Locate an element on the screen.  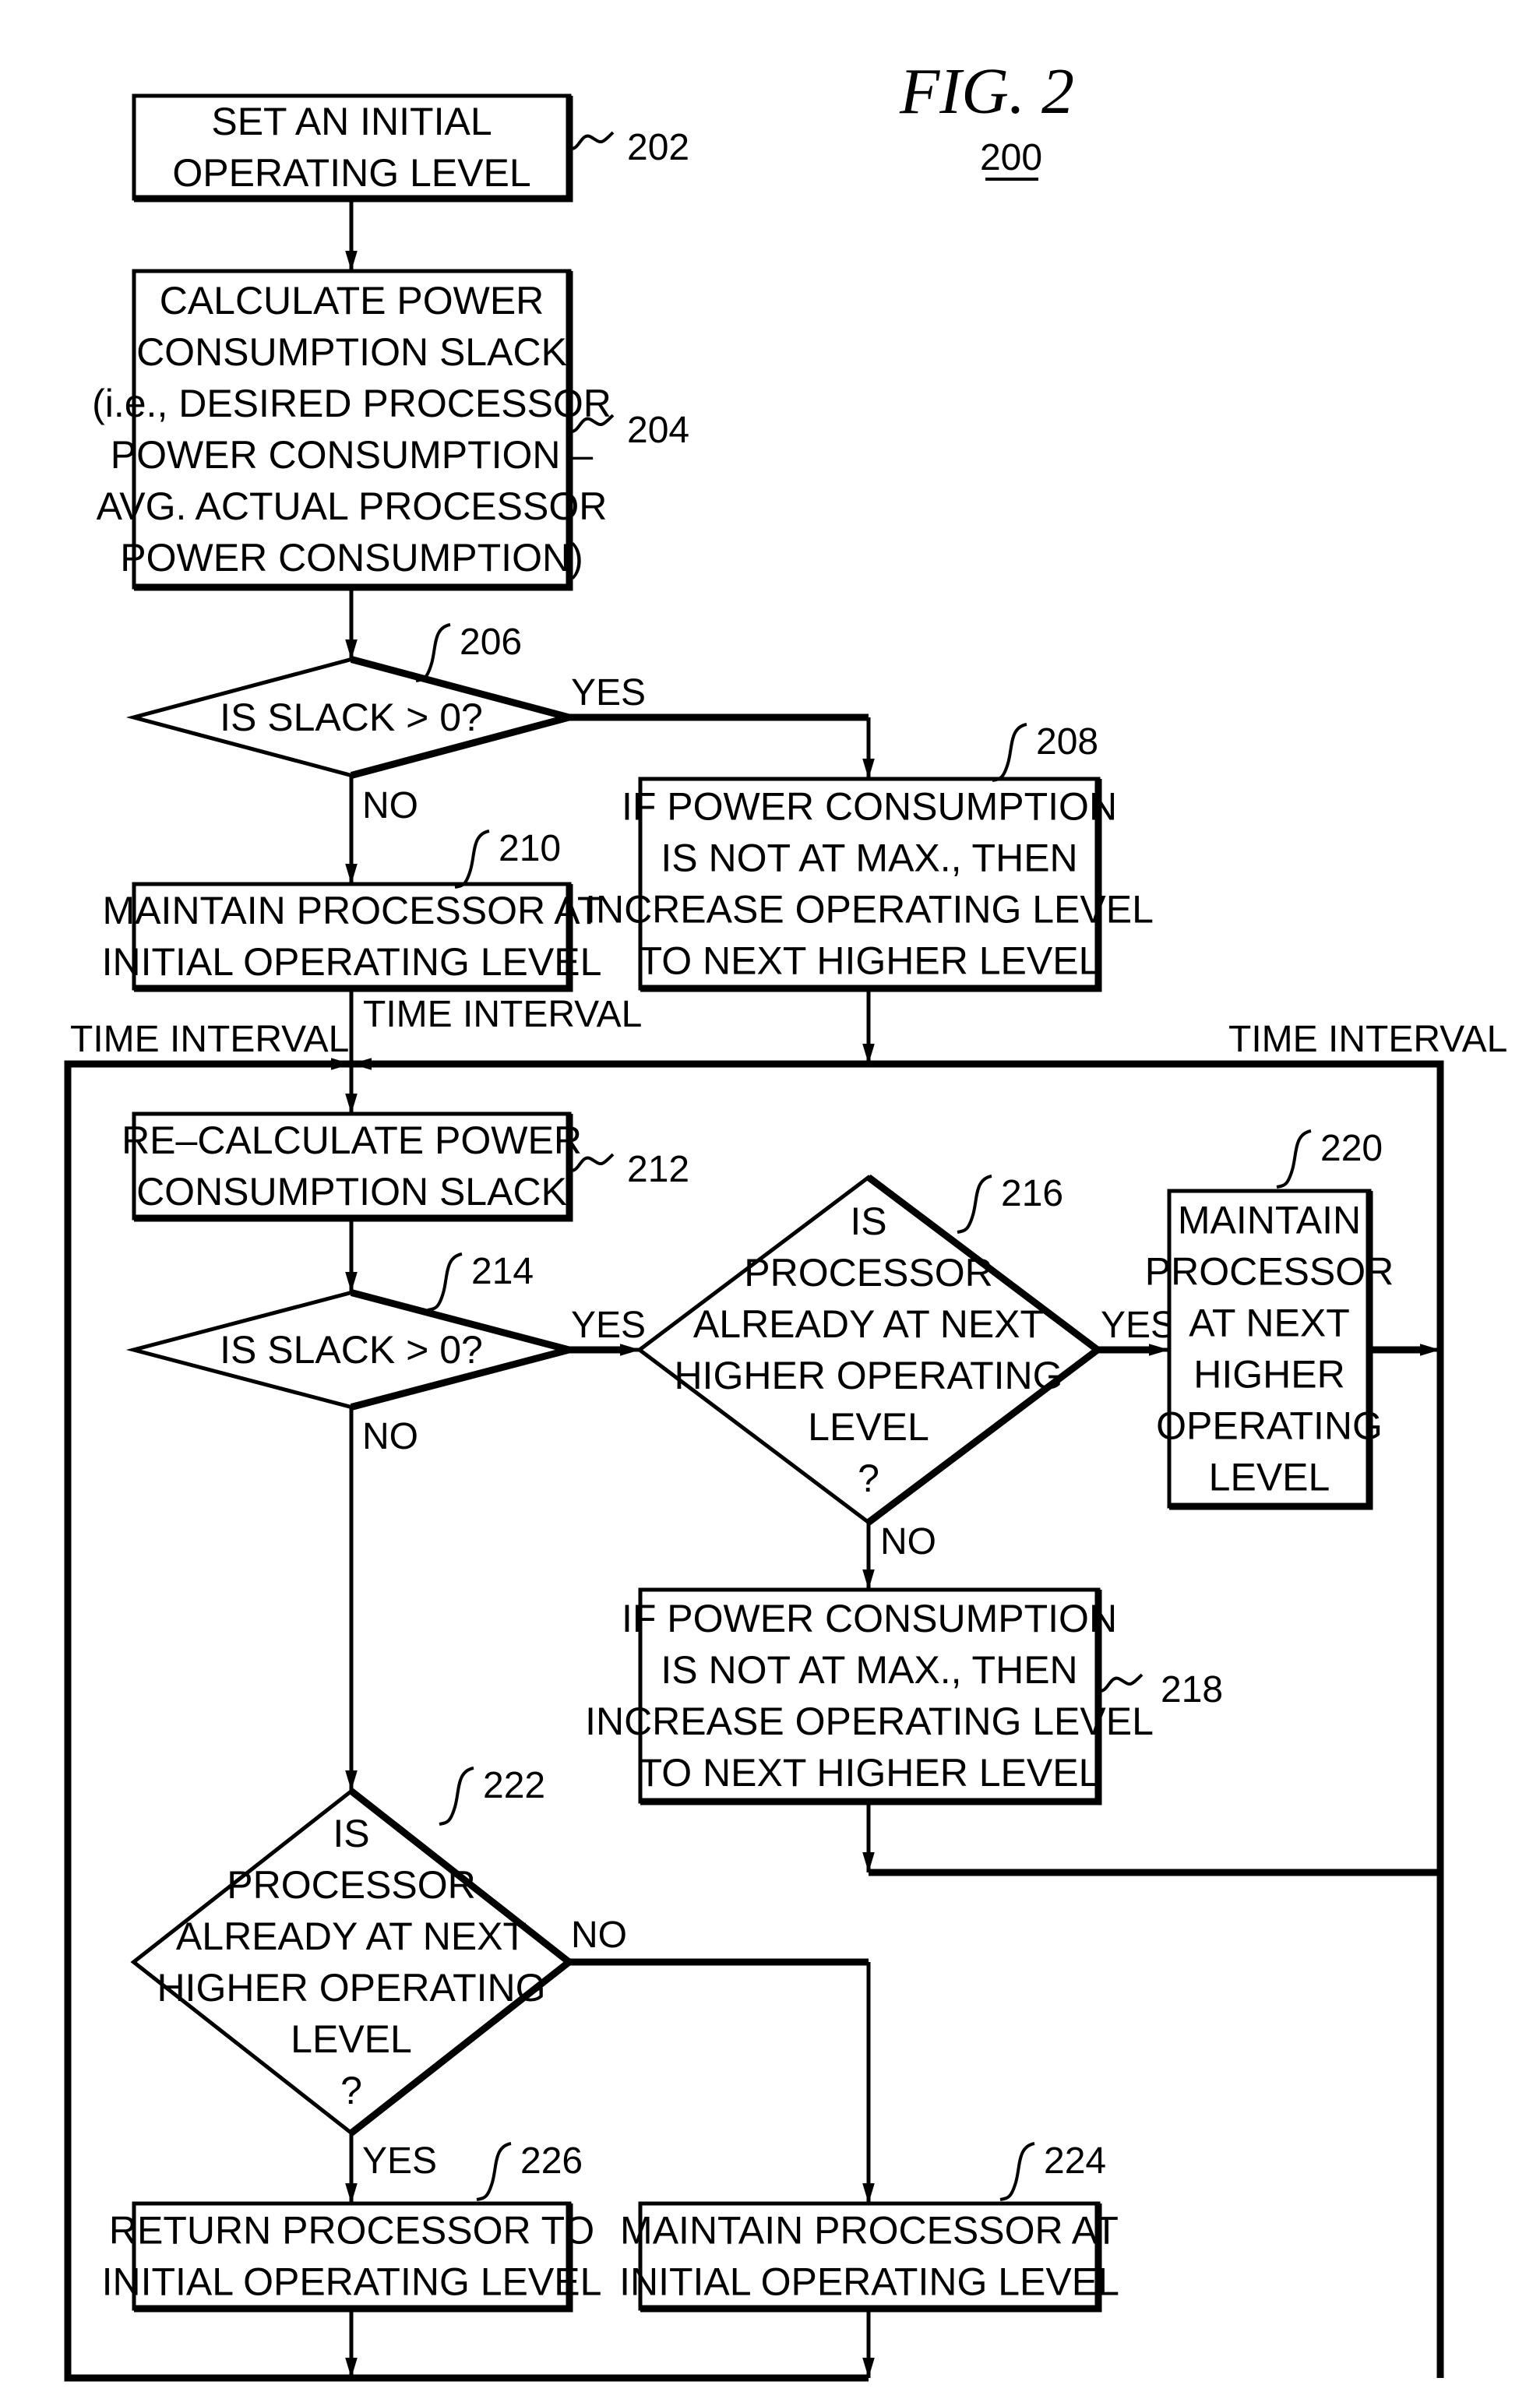
node-text-line: HIGHER is located at coordinates (1268, 1375).